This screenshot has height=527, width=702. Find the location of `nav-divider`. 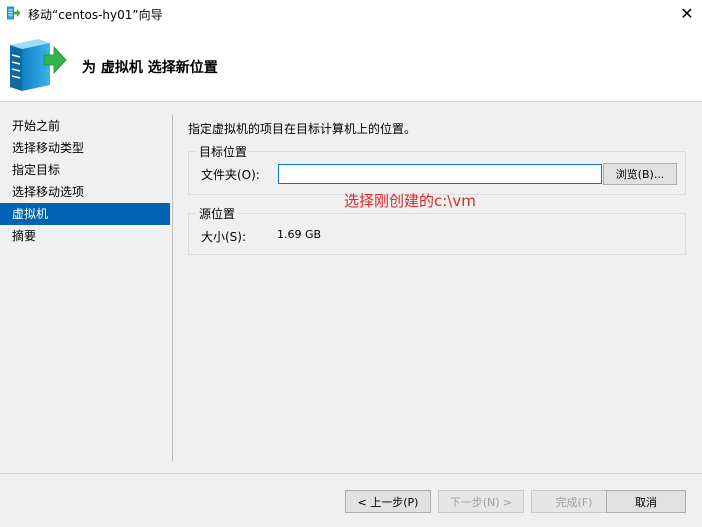

nav-divider is located at coordinates (172, 288).